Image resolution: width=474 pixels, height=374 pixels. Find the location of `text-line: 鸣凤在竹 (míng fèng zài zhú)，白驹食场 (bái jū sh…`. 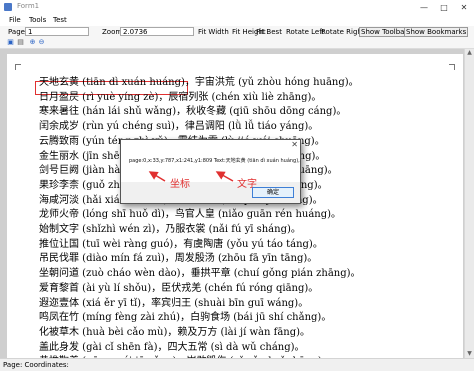

text-line: 鸣凤在竹 (míng fèng zài zhú)，白驹食场 (bái jū sh… is located at coordinates (185, 318).